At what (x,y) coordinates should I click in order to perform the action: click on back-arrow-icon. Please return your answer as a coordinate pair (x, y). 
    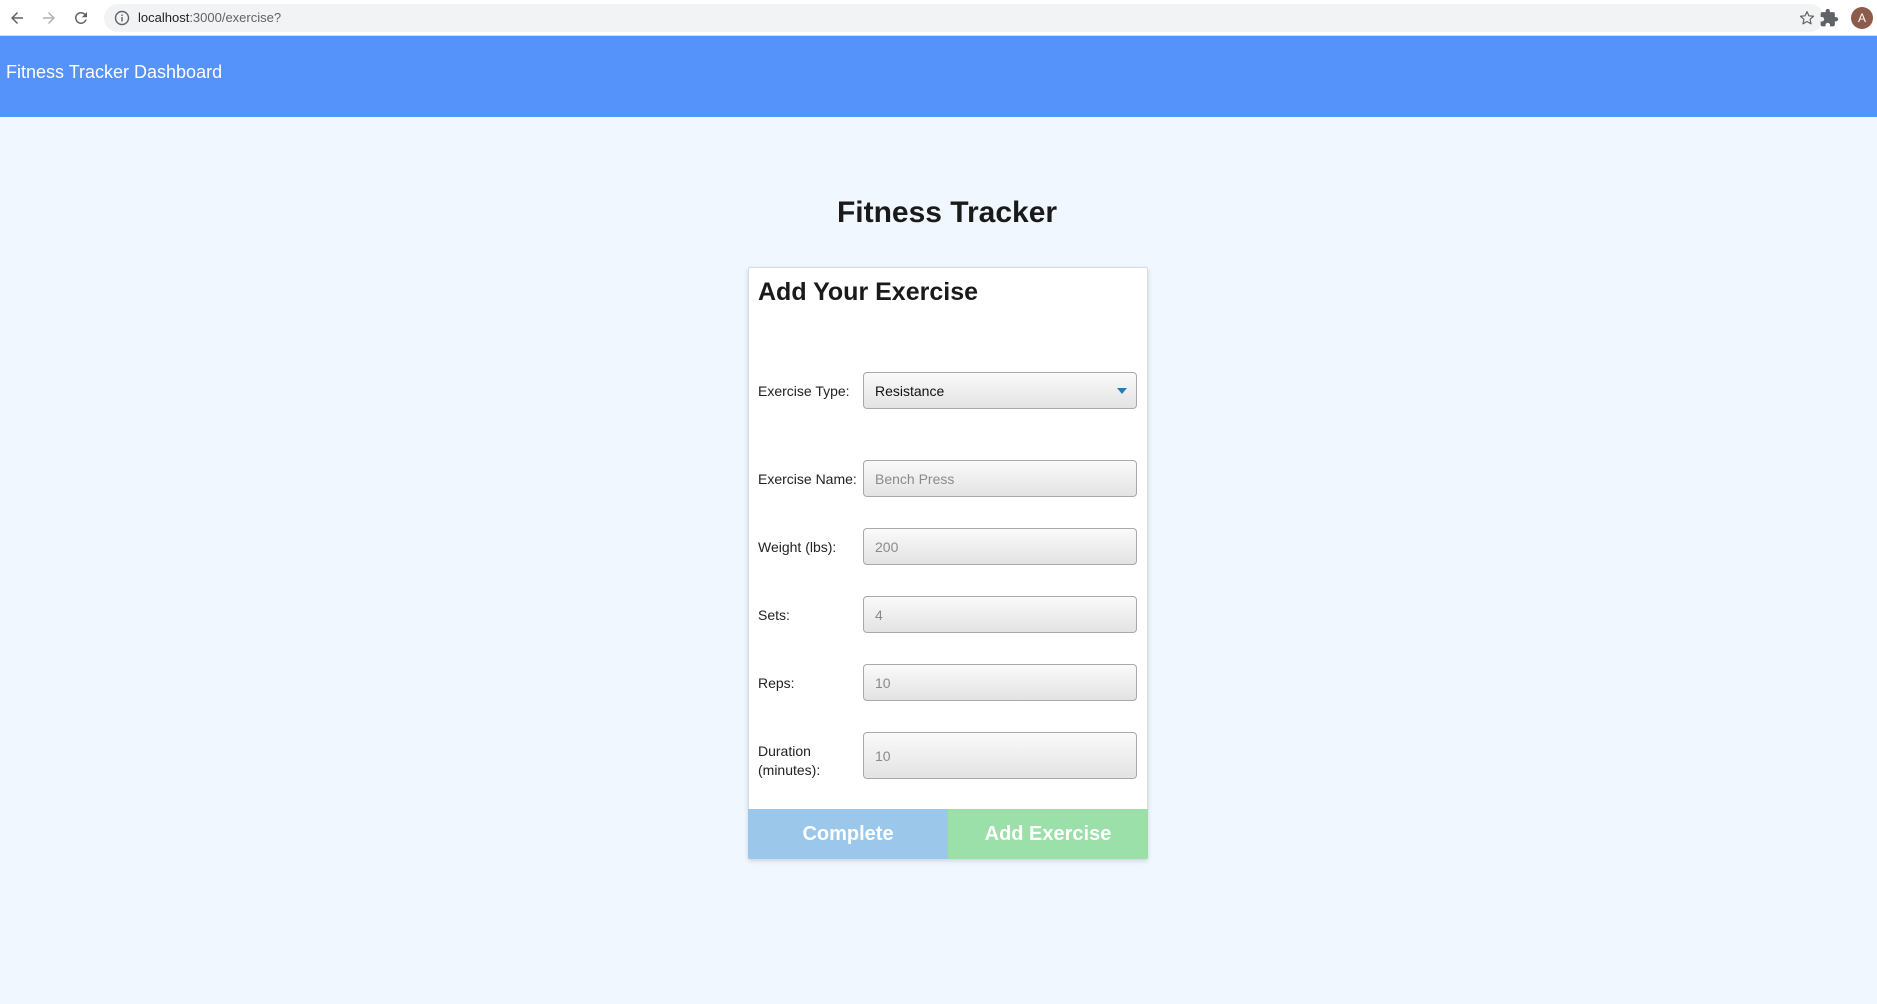
    Looking at the image, I should click on (17, 18).